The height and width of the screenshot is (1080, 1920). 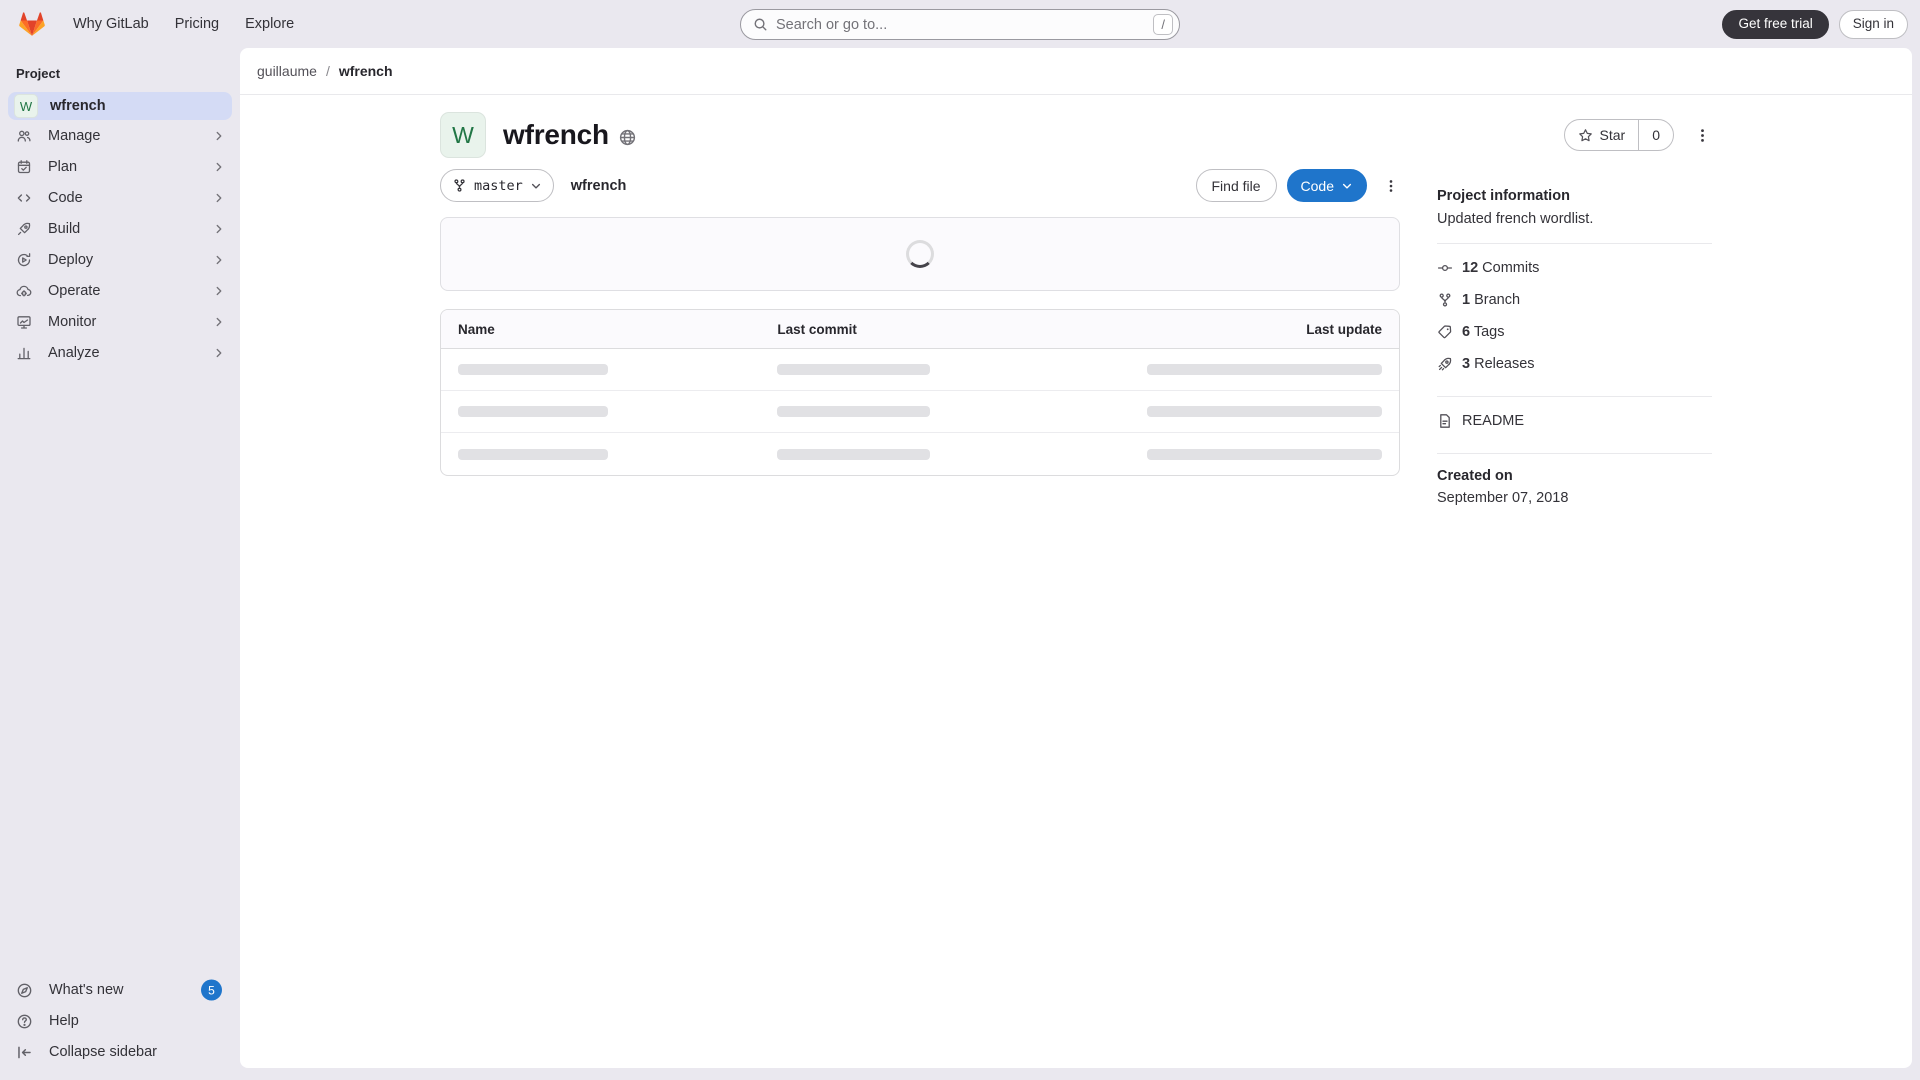 I want to click on table-row-skeleton, so click(x=920, y=454).